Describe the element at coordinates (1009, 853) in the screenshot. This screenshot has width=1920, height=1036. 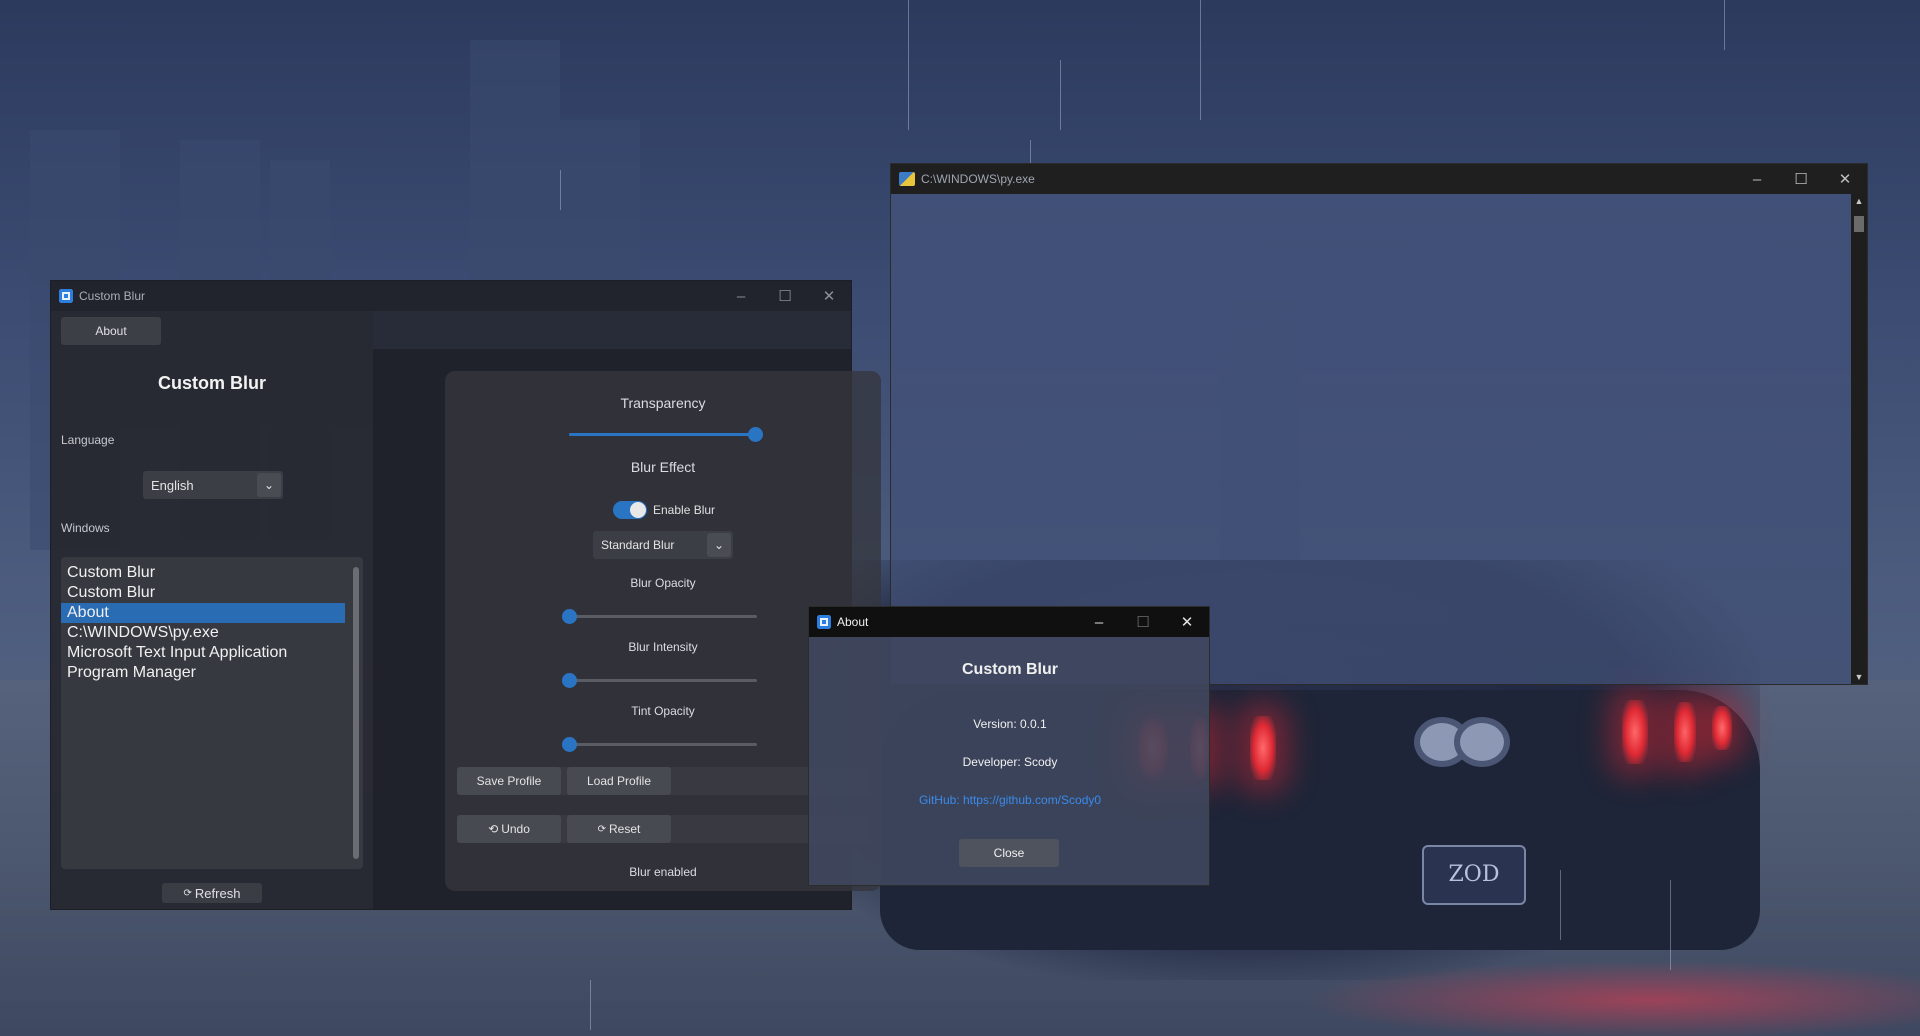
I see `close-dialog-button: Close` at that location.